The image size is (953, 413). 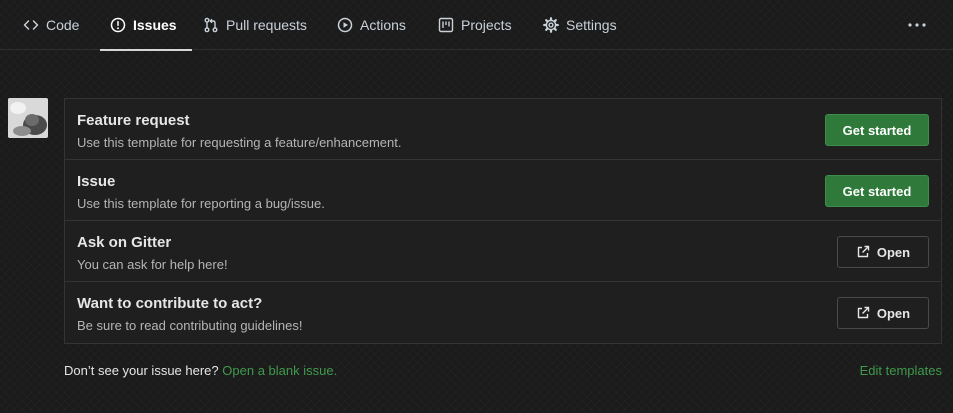 What do you see at coordinates (446, 25) in the screenshot?
I see `project-icon` at bounding box center [446, 25].